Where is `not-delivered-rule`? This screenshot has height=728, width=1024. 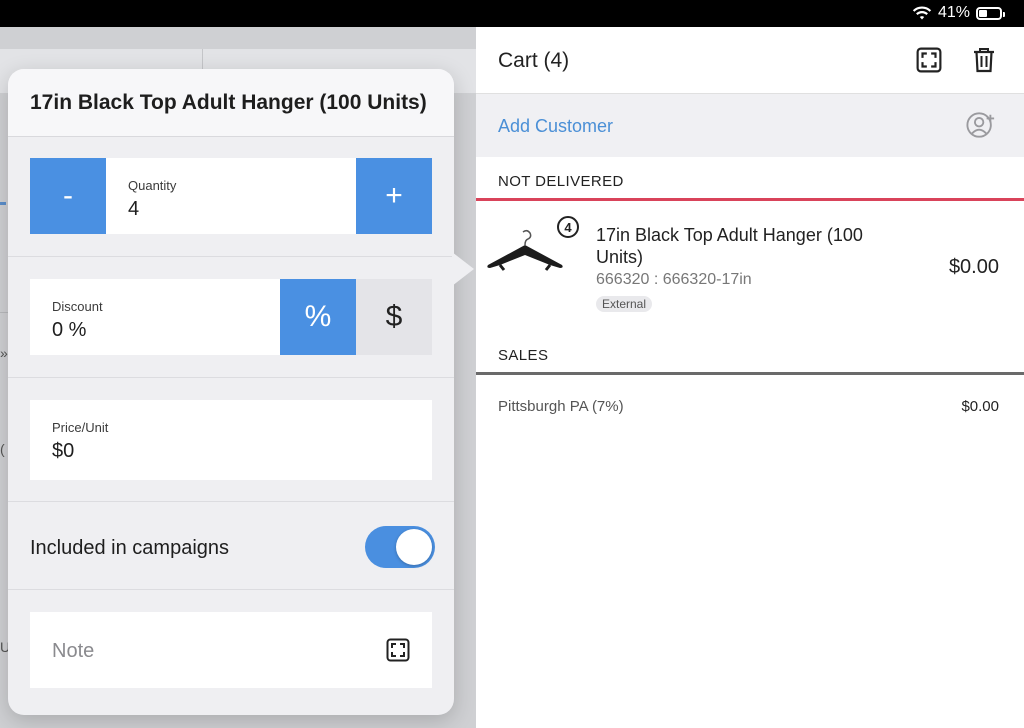 not-delivered-rule is located at coordinates (750, 199).